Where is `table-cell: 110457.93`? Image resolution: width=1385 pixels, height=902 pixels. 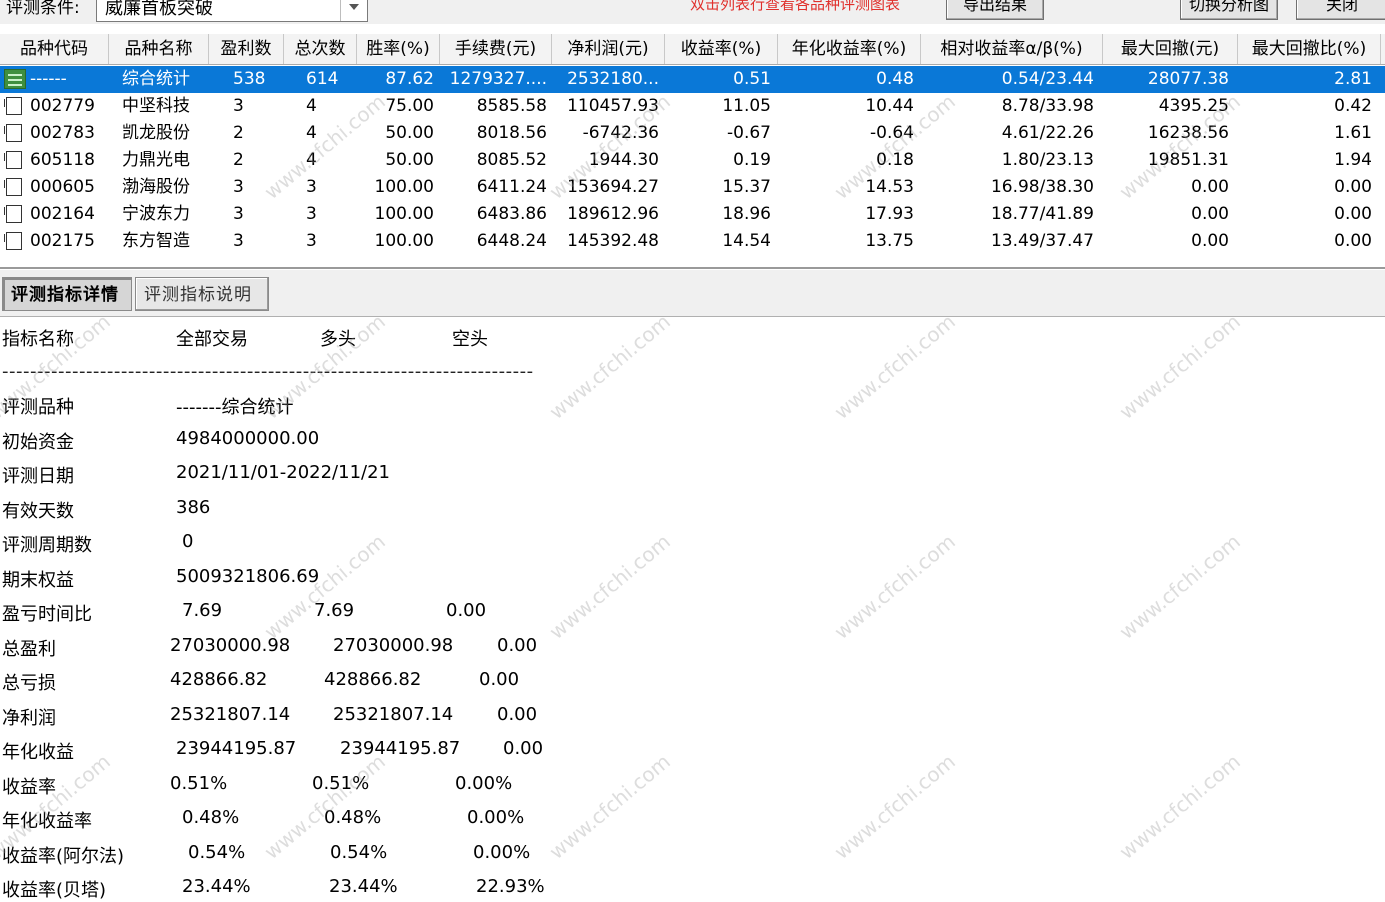
table-cell: 110457.93 is located at coordinates (613, 106).